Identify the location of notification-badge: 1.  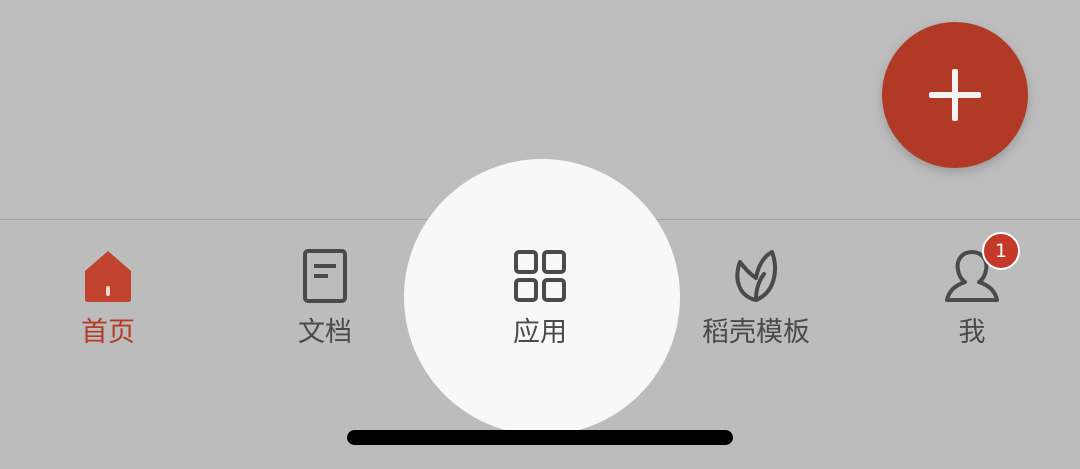
(1001, 251).